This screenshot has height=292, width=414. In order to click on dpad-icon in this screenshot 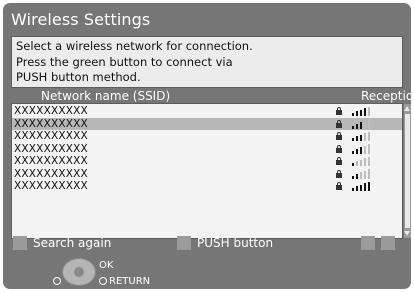, I will do `click(79, 272)`.